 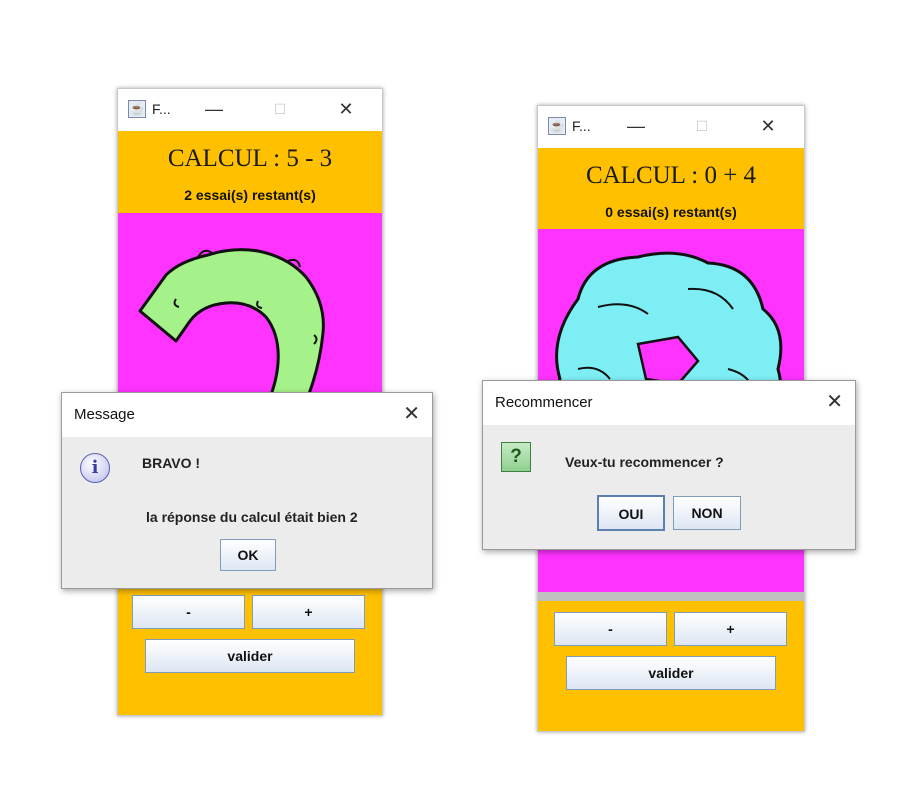 What do you see at coordinates (250, 195) in the screenshot?
I see `tries-remaining: 2 essai(s) restant(s)` at bounding box center [250, 195].